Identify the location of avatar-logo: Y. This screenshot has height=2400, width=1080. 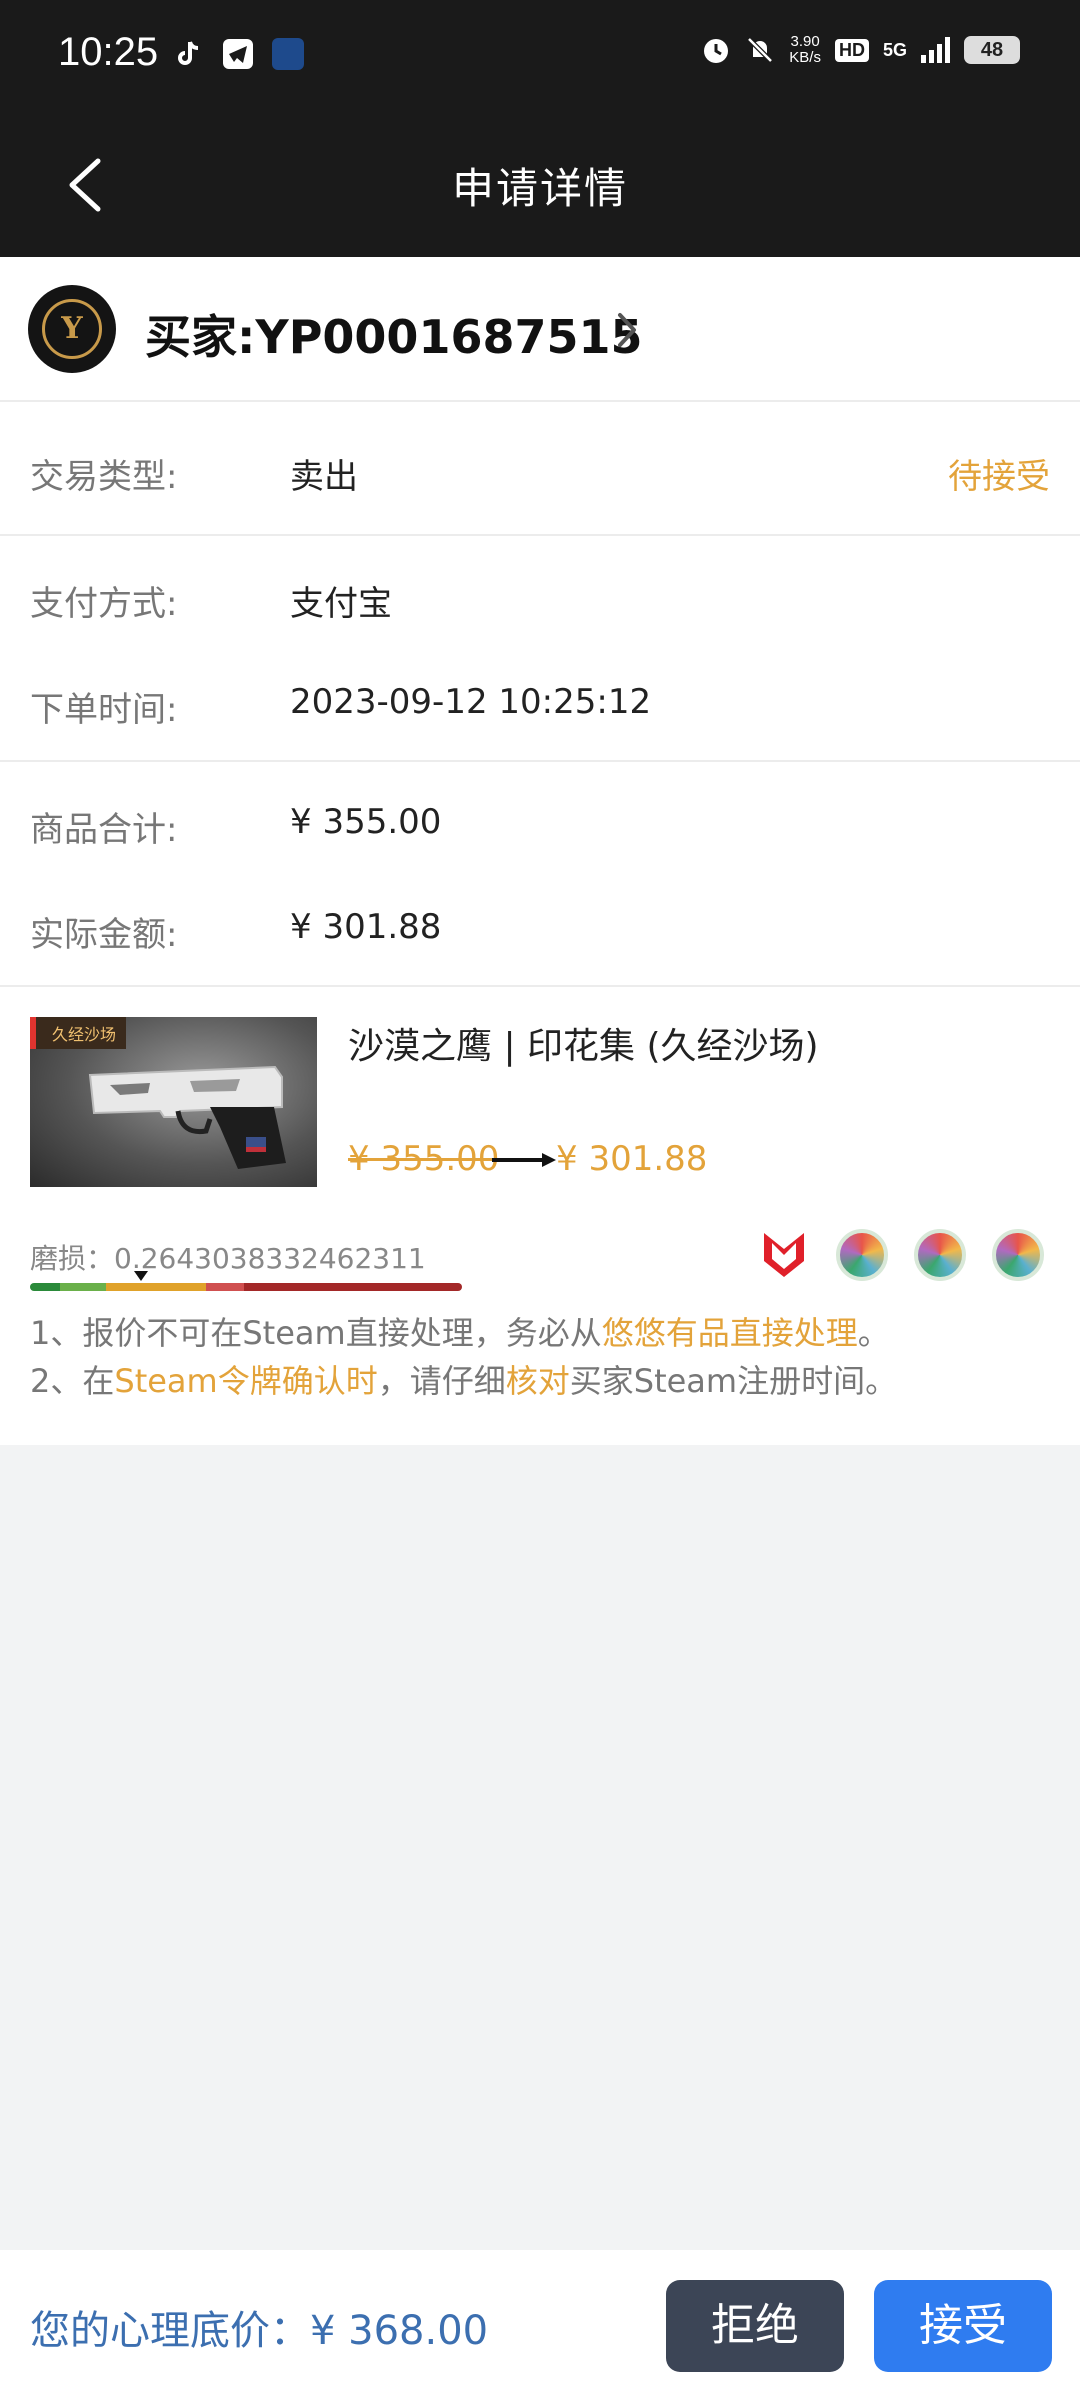
(72, 329).